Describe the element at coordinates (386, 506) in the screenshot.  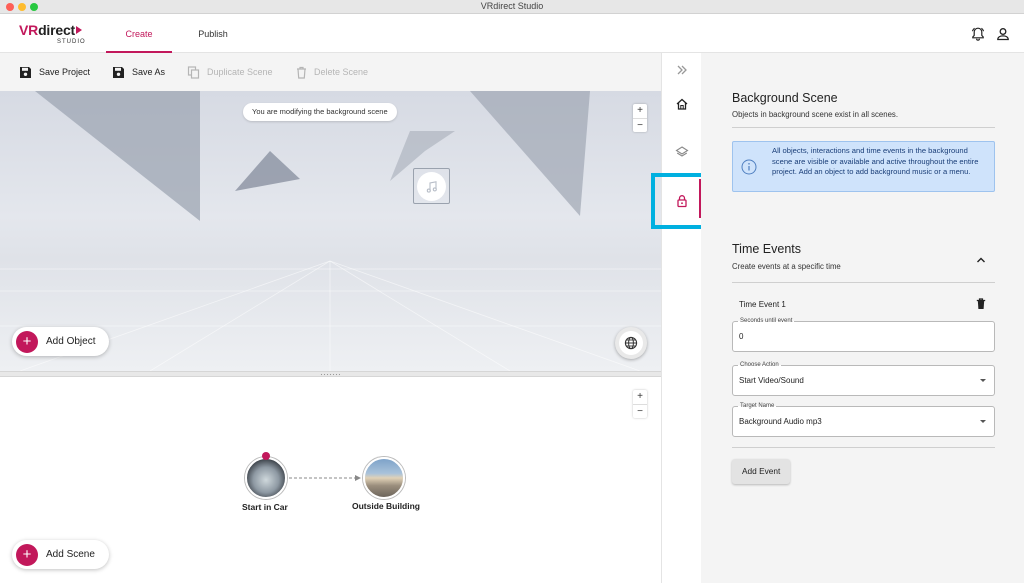
I see `scene-label-outside-building: Outside Building` at that location.